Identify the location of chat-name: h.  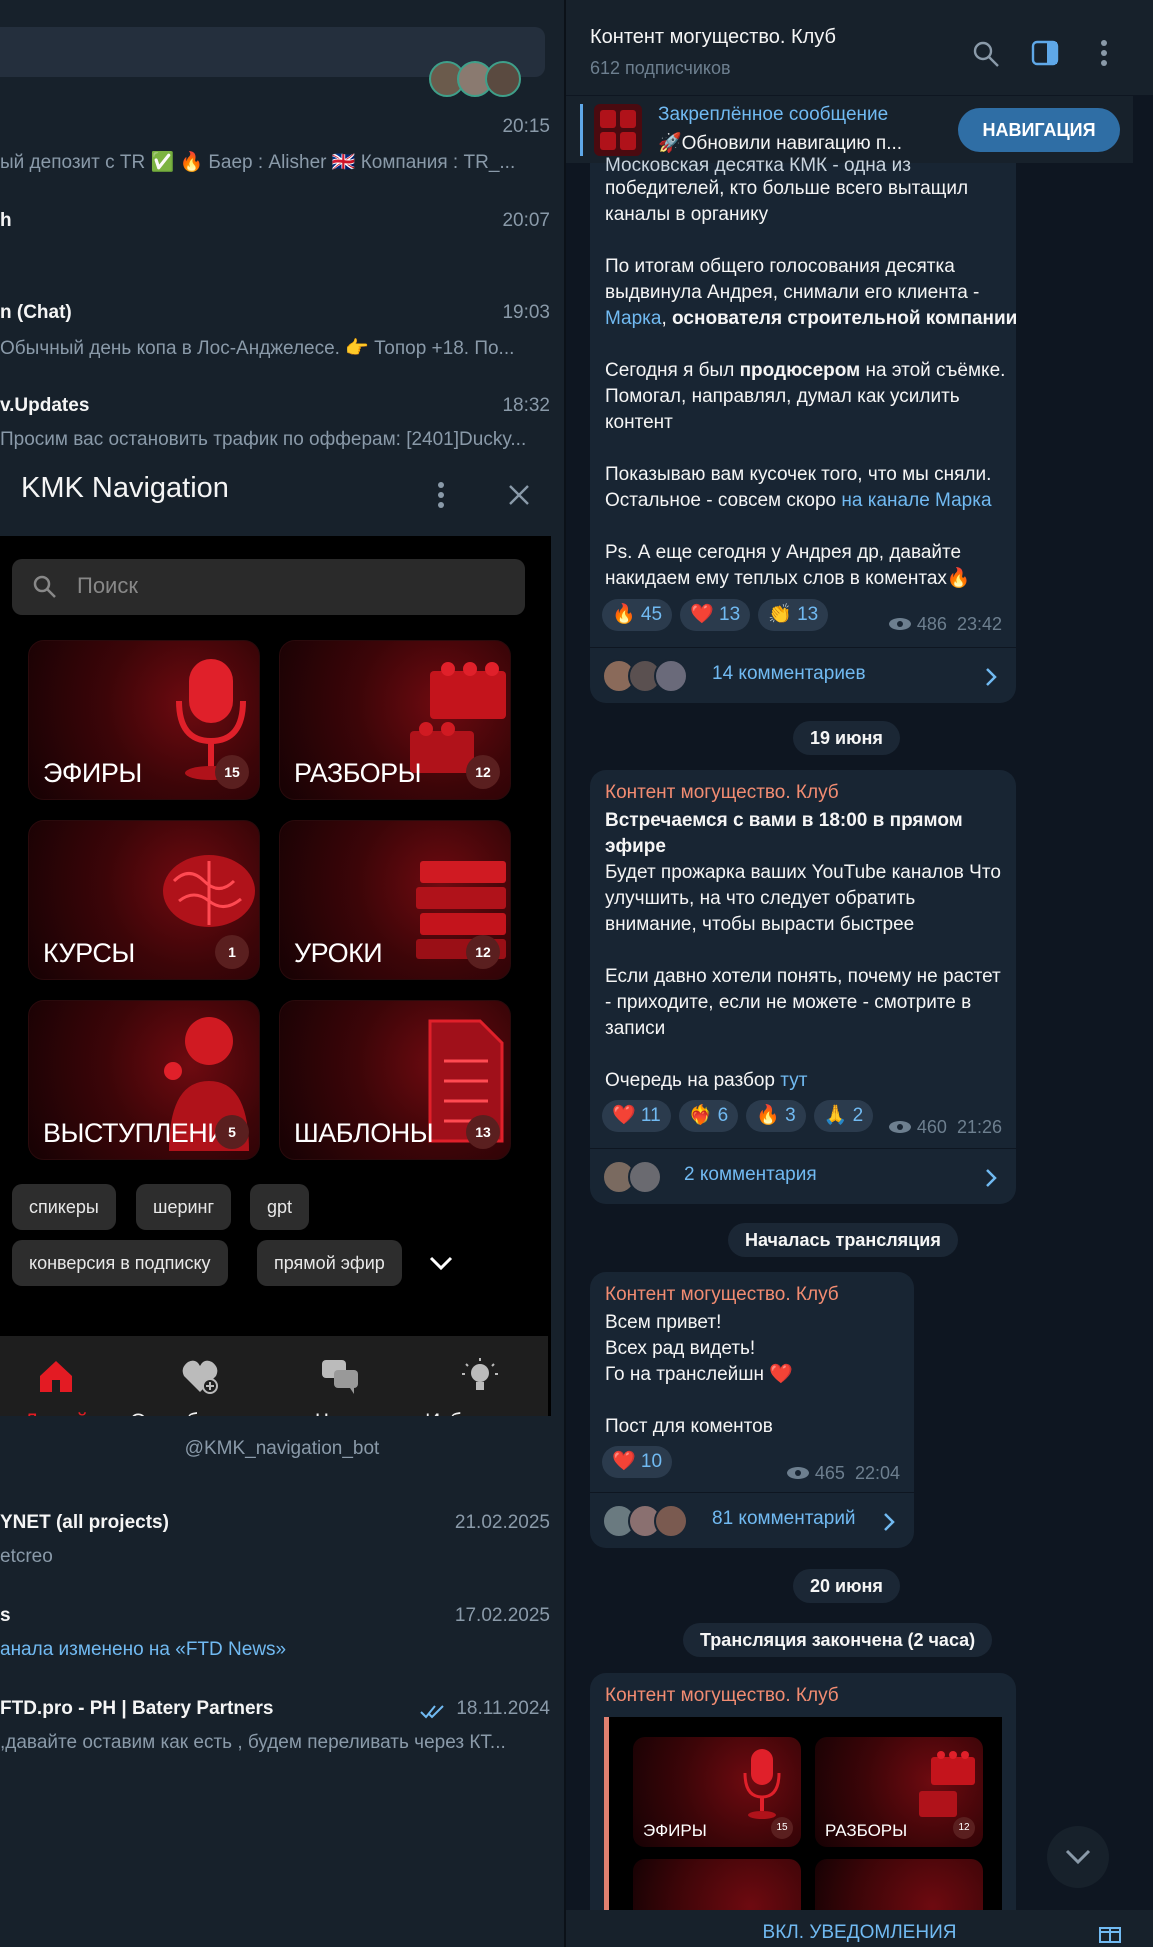
(6, 220).